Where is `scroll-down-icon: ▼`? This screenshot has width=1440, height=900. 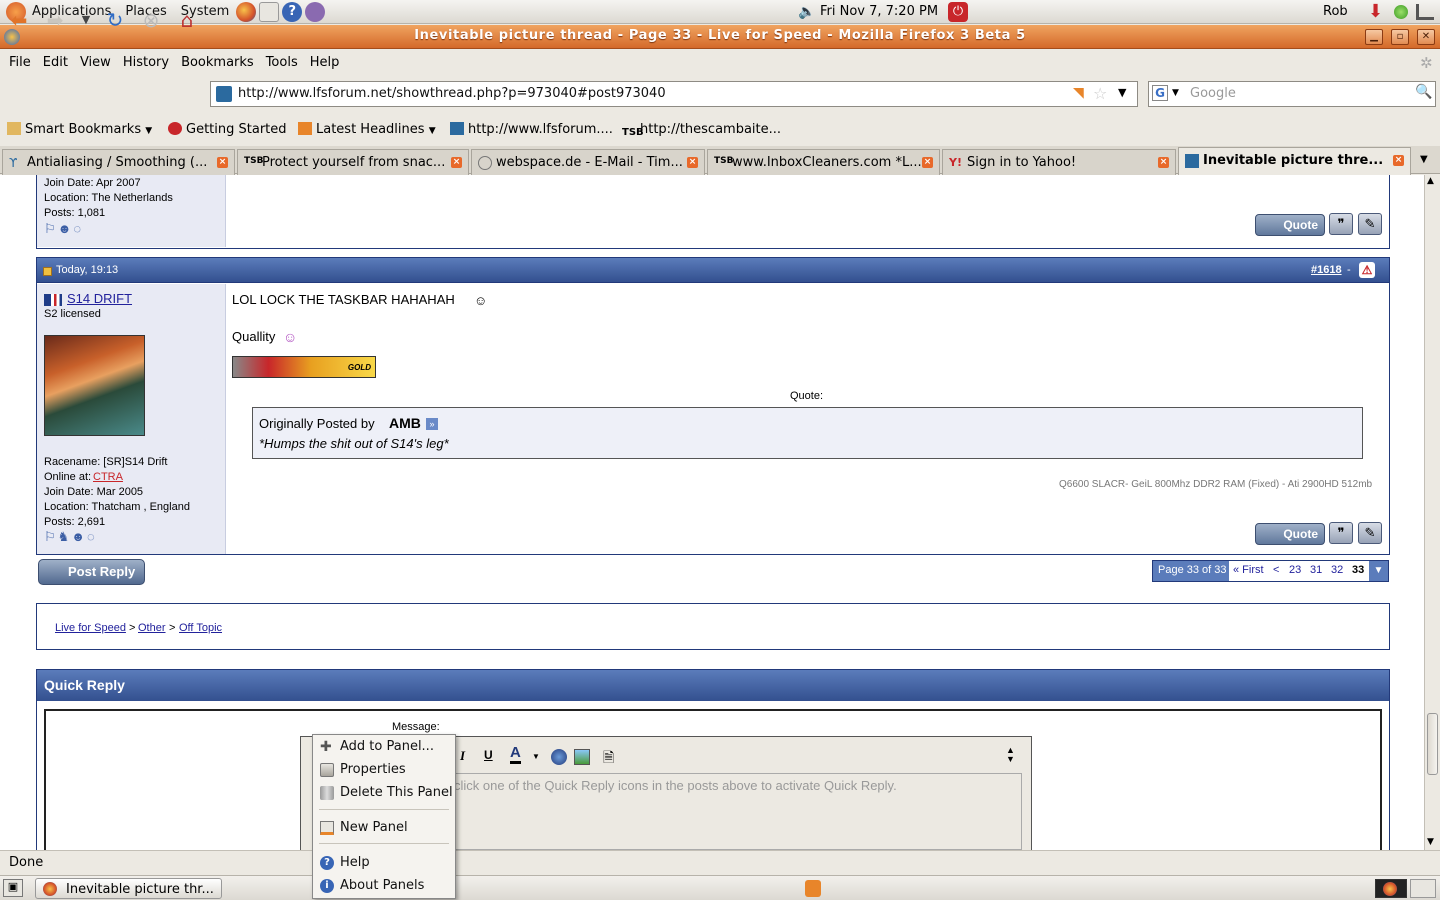
scroll-down-icon: ▼ is located at coordinates (1430, 842).